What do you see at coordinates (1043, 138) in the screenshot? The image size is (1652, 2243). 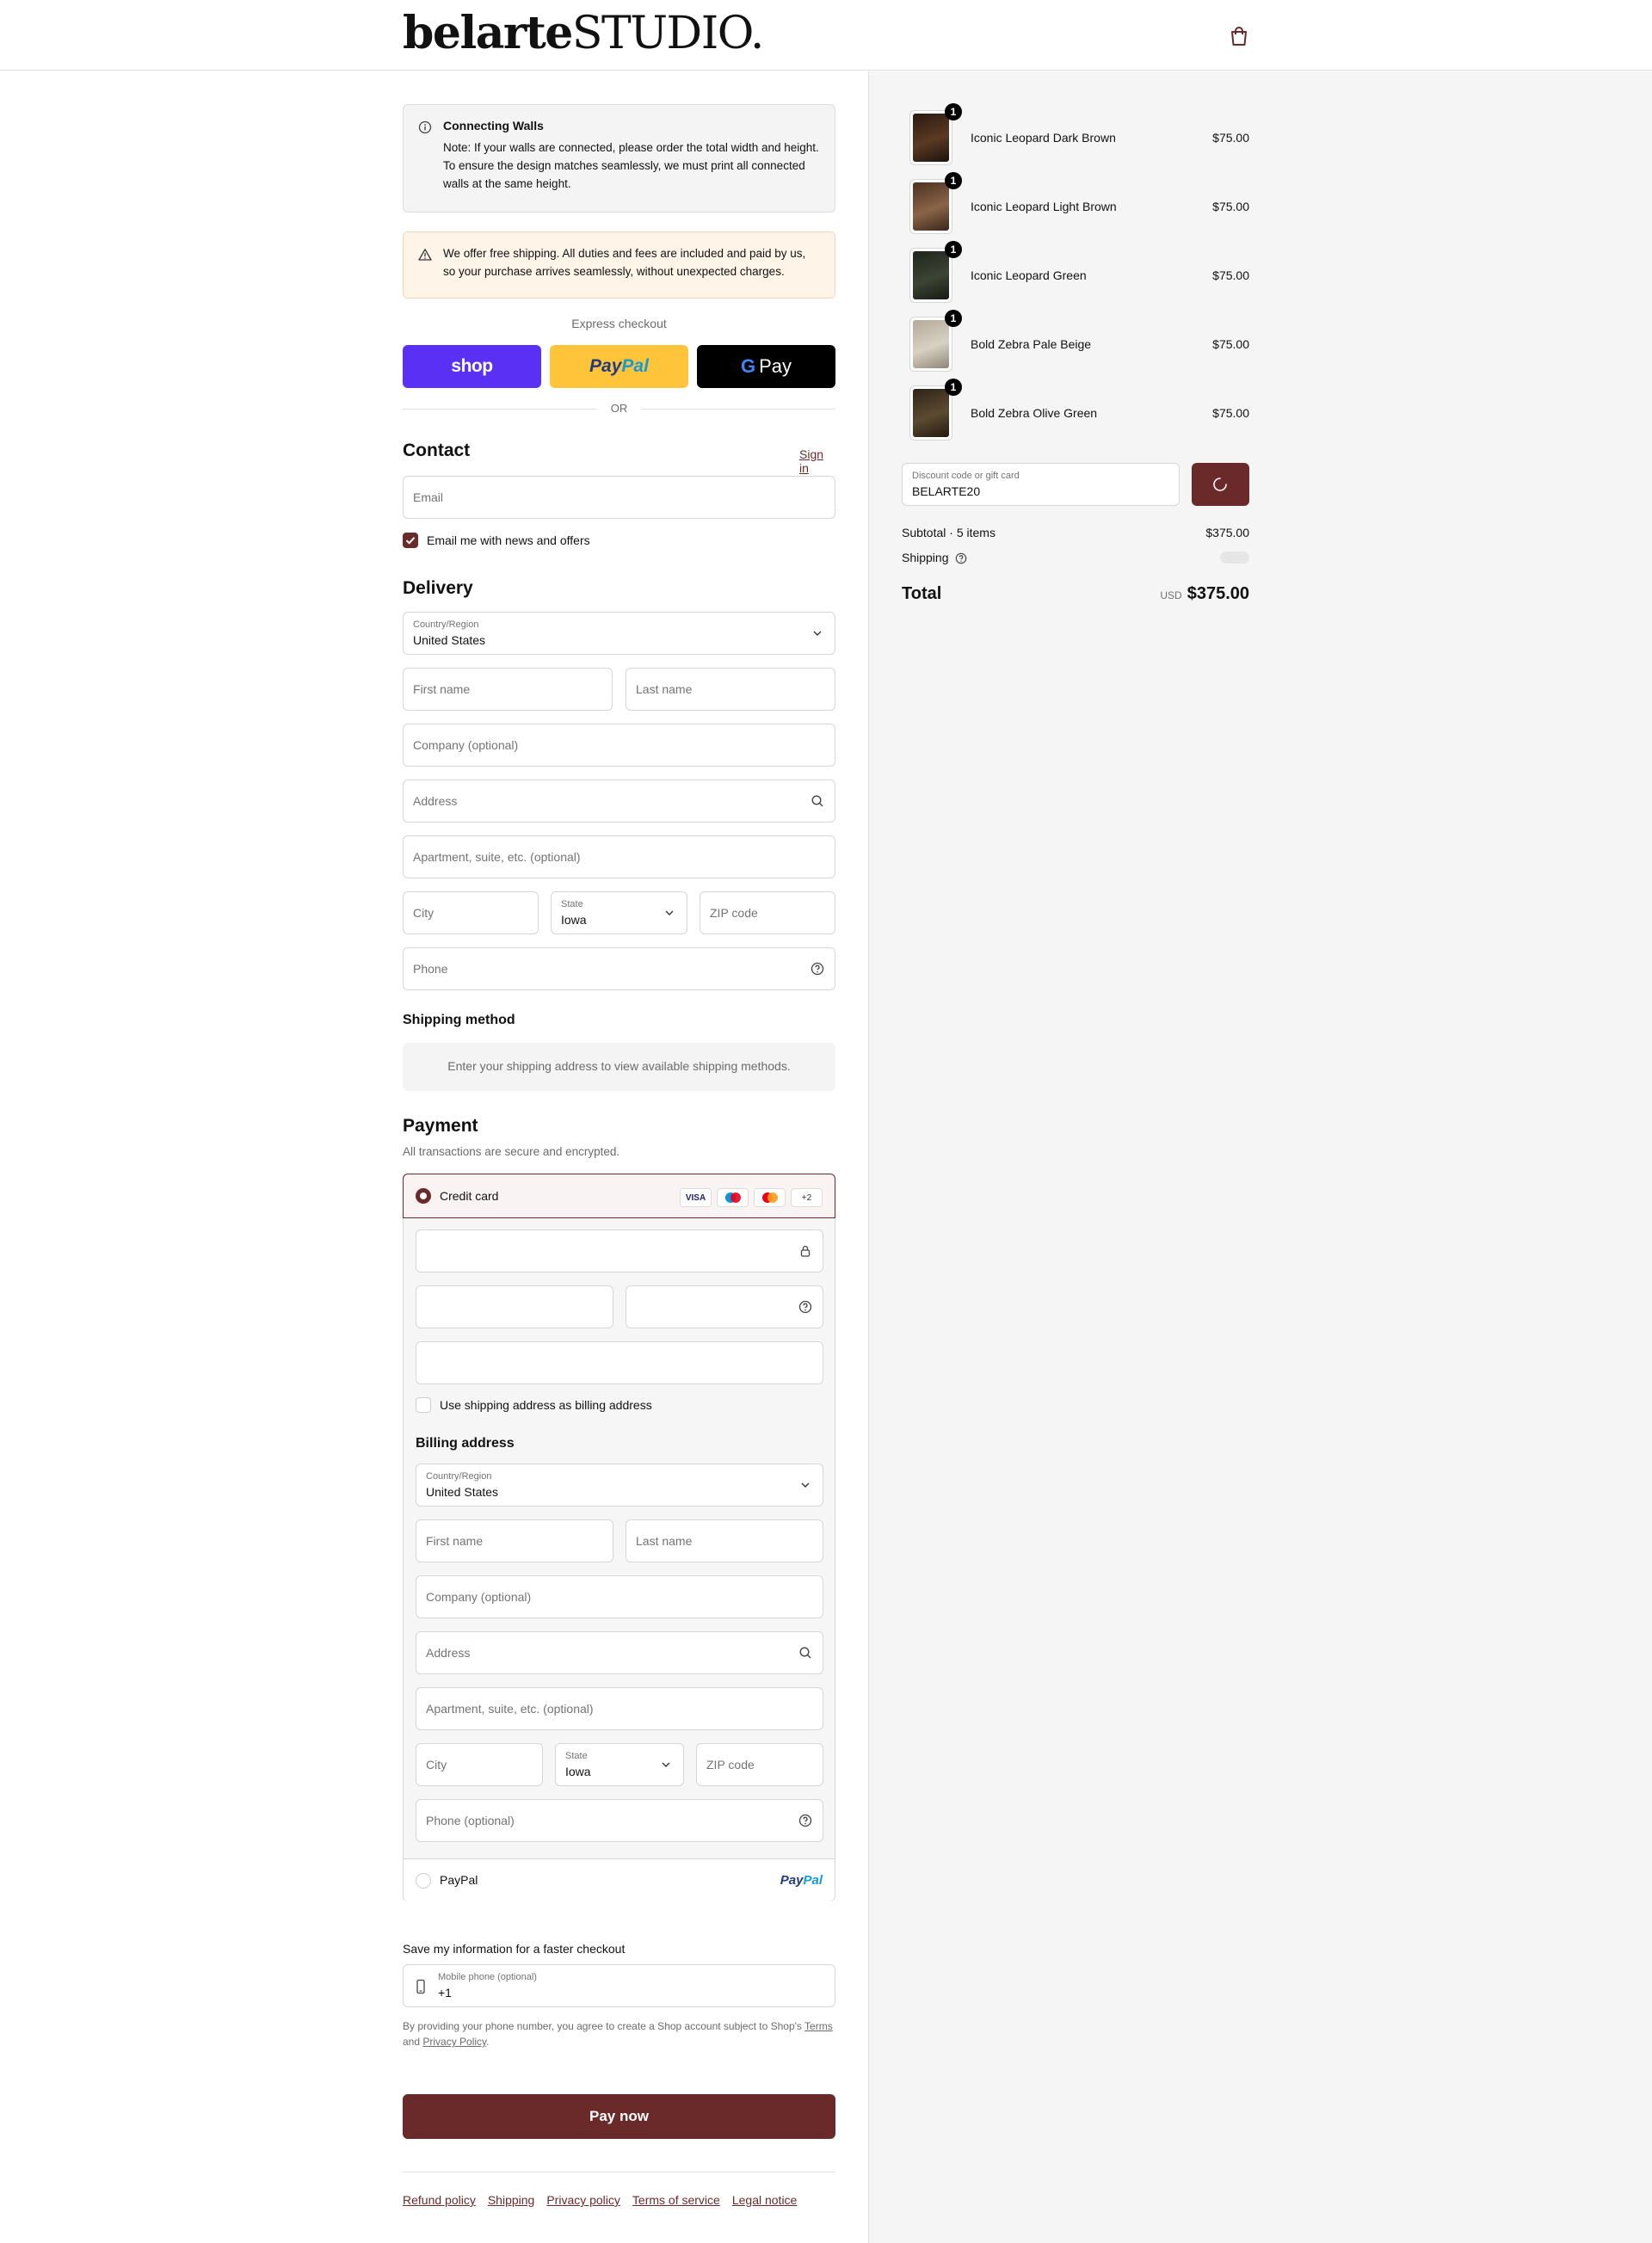 I see `product-name: Iconic Leopard Dark Brown` at bounding box center [1043, 138].